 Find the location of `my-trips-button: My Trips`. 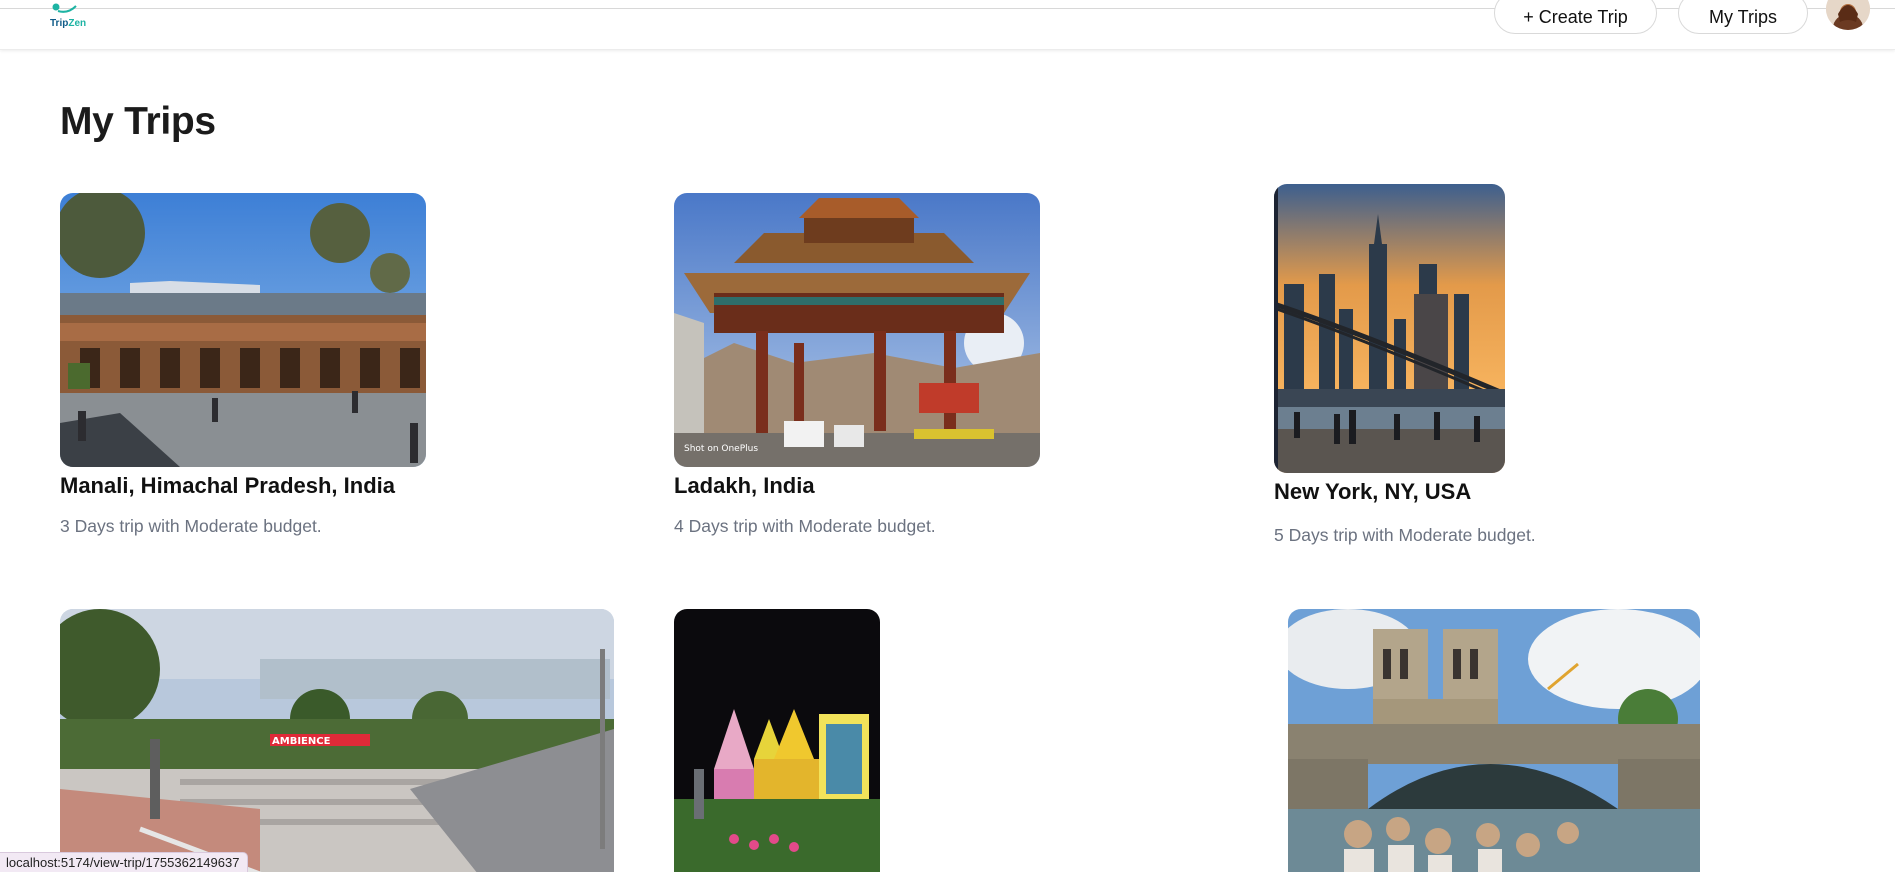

my-trips-button: My Trips is located at coordinates (1743, 17).